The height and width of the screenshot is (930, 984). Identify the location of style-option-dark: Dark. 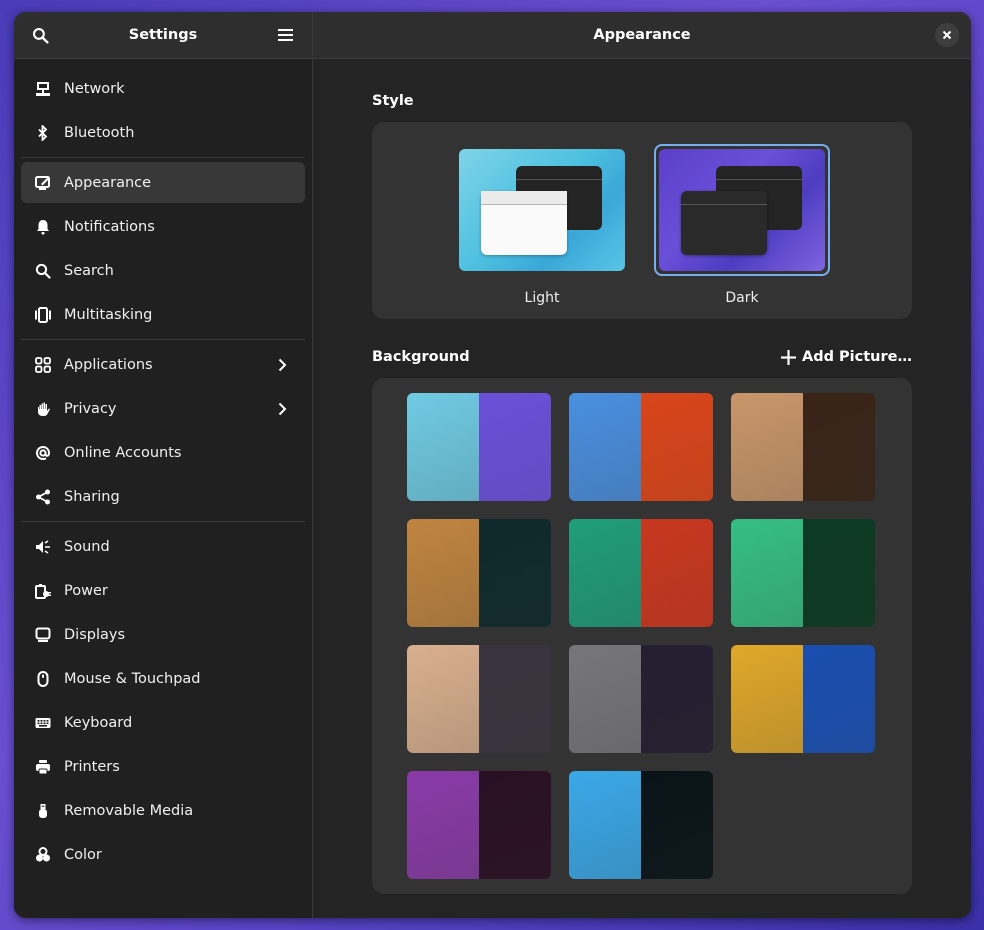
(742, 231).